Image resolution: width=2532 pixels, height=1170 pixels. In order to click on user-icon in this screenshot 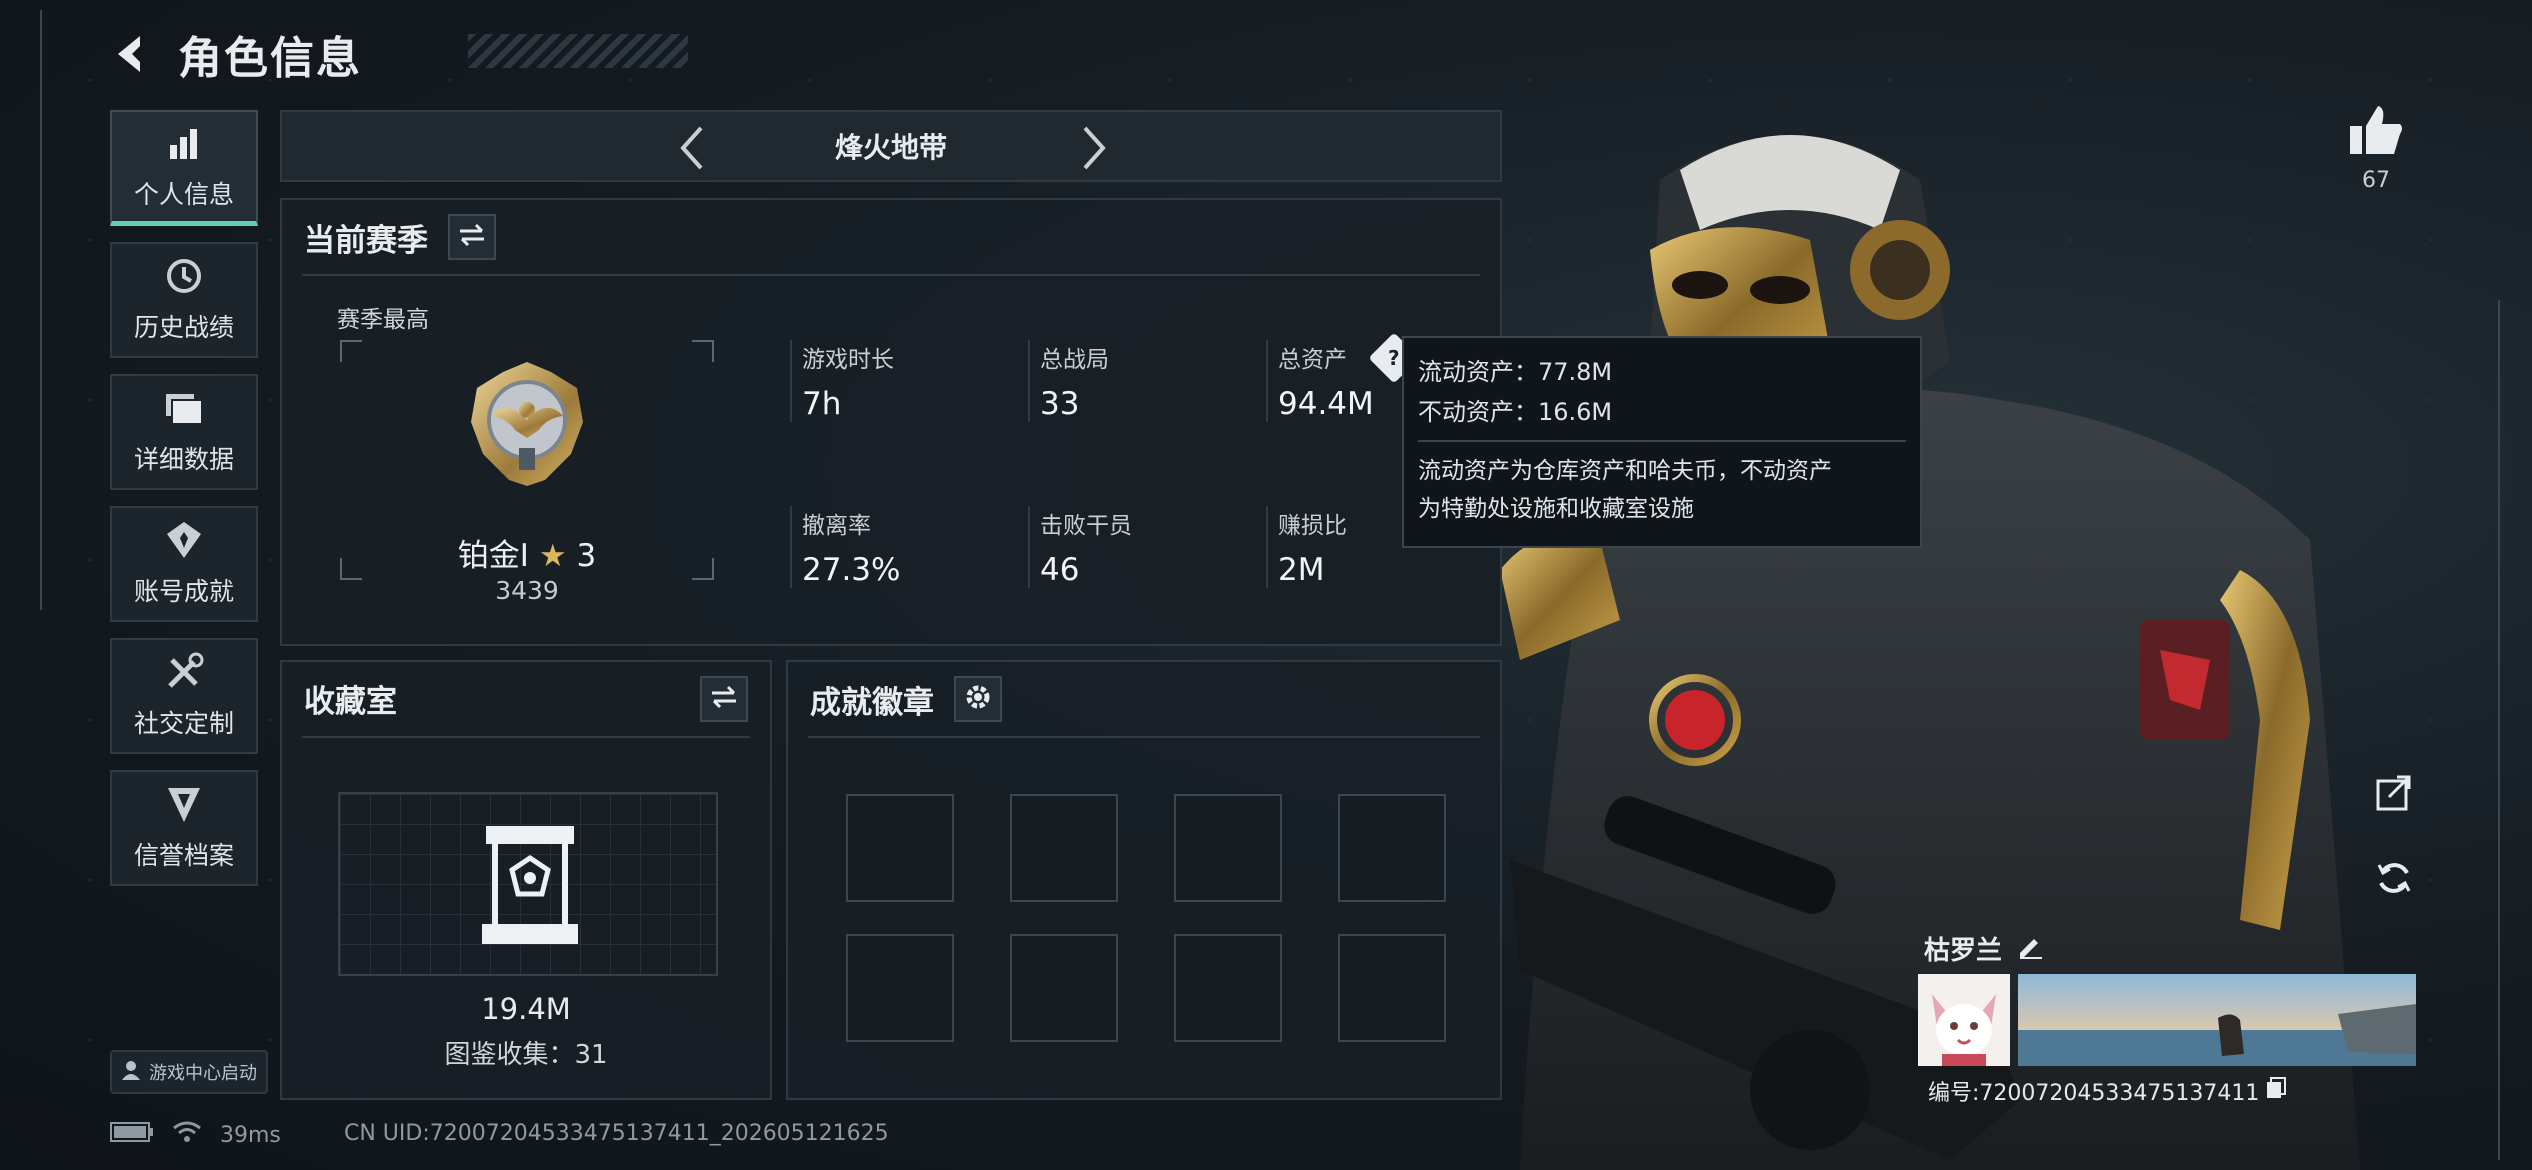, I will do `click(131, 1072)`.